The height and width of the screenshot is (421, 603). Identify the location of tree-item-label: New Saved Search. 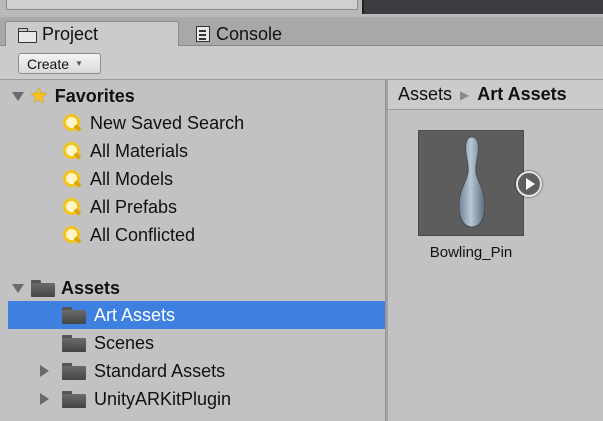
(167, 122).